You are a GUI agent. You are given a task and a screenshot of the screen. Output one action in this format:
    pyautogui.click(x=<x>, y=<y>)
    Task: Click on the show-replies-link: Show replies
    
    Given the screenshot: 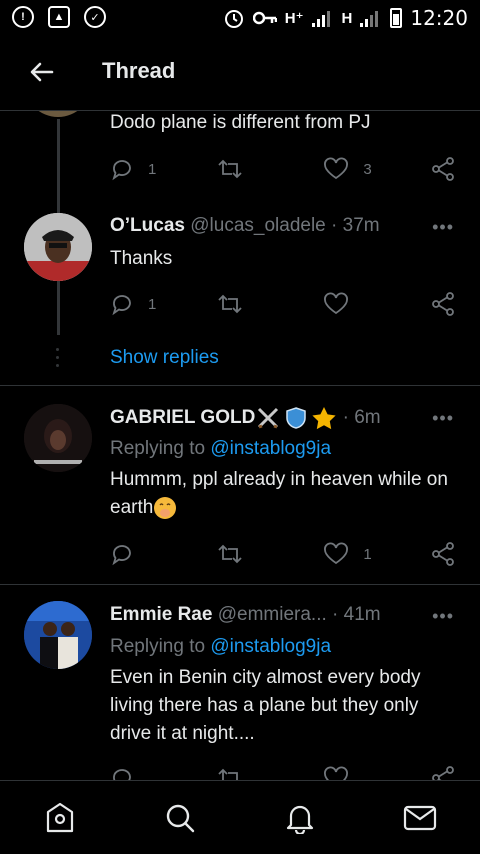 What is the action you would take?
    pyautogui.click(x=164, y=358)
    